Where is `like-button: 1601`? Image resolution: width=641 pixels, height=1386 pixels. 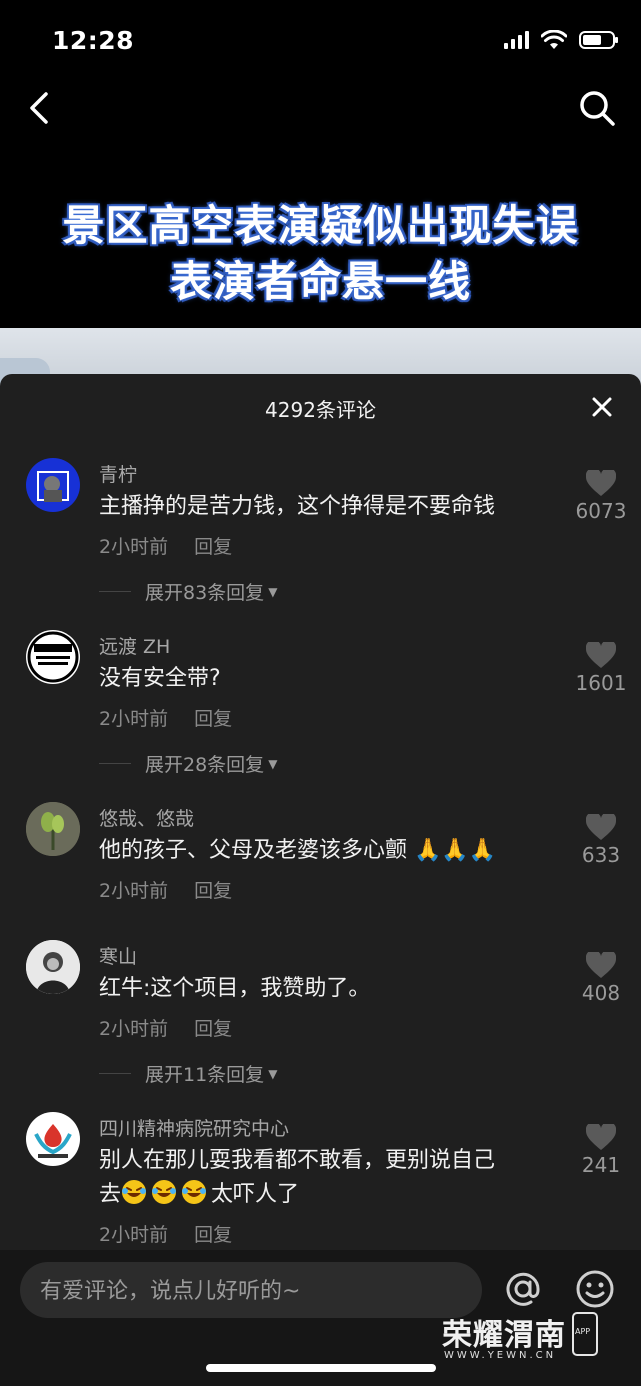
like-button: 1601 is located at coordinates (601, 668).